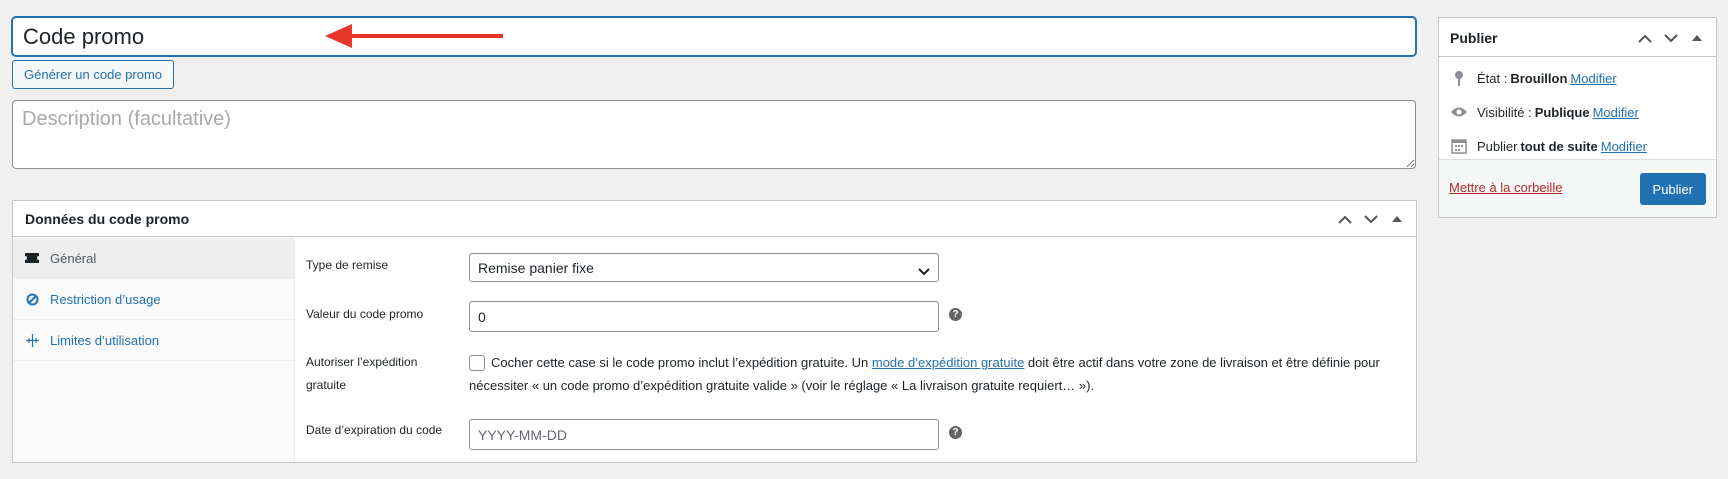 The image size is (1728, 479). What do you see at coordinates (1497, 146) in the screenshot?
I see `schedule-label: Publier` at bounding box center [1497, 146].